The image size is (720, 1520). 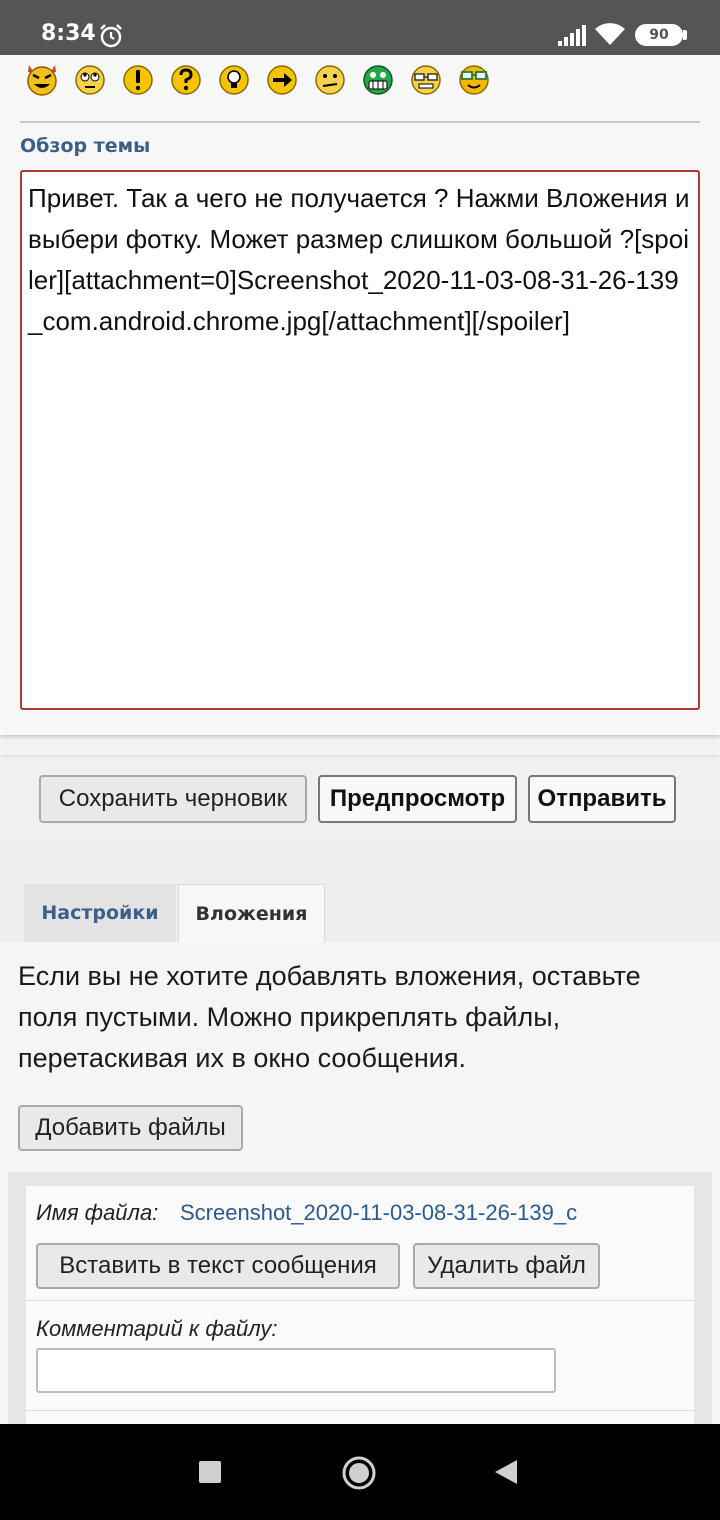 I want to click on system-nav-bar, so click(x=360, y=1472).